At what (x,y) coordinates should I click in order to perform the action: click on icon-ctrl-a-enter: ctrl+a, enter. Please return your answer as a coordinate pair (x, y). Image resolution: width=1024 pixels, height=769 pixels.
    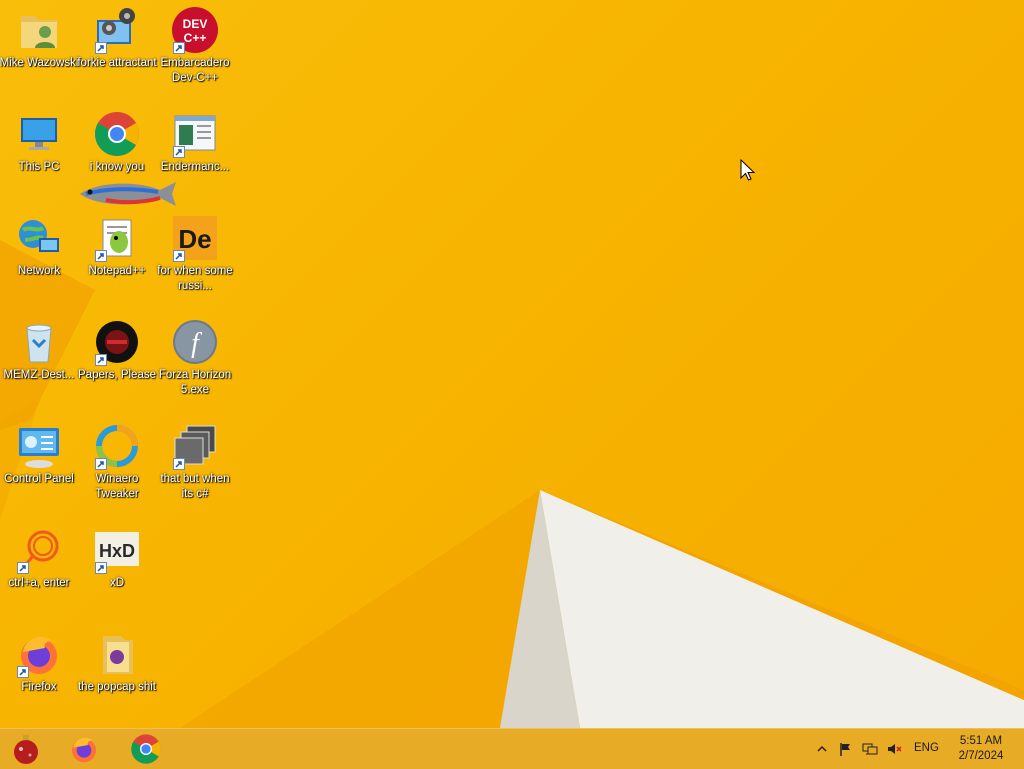
    Looking at the image, I should click on (39, 568).